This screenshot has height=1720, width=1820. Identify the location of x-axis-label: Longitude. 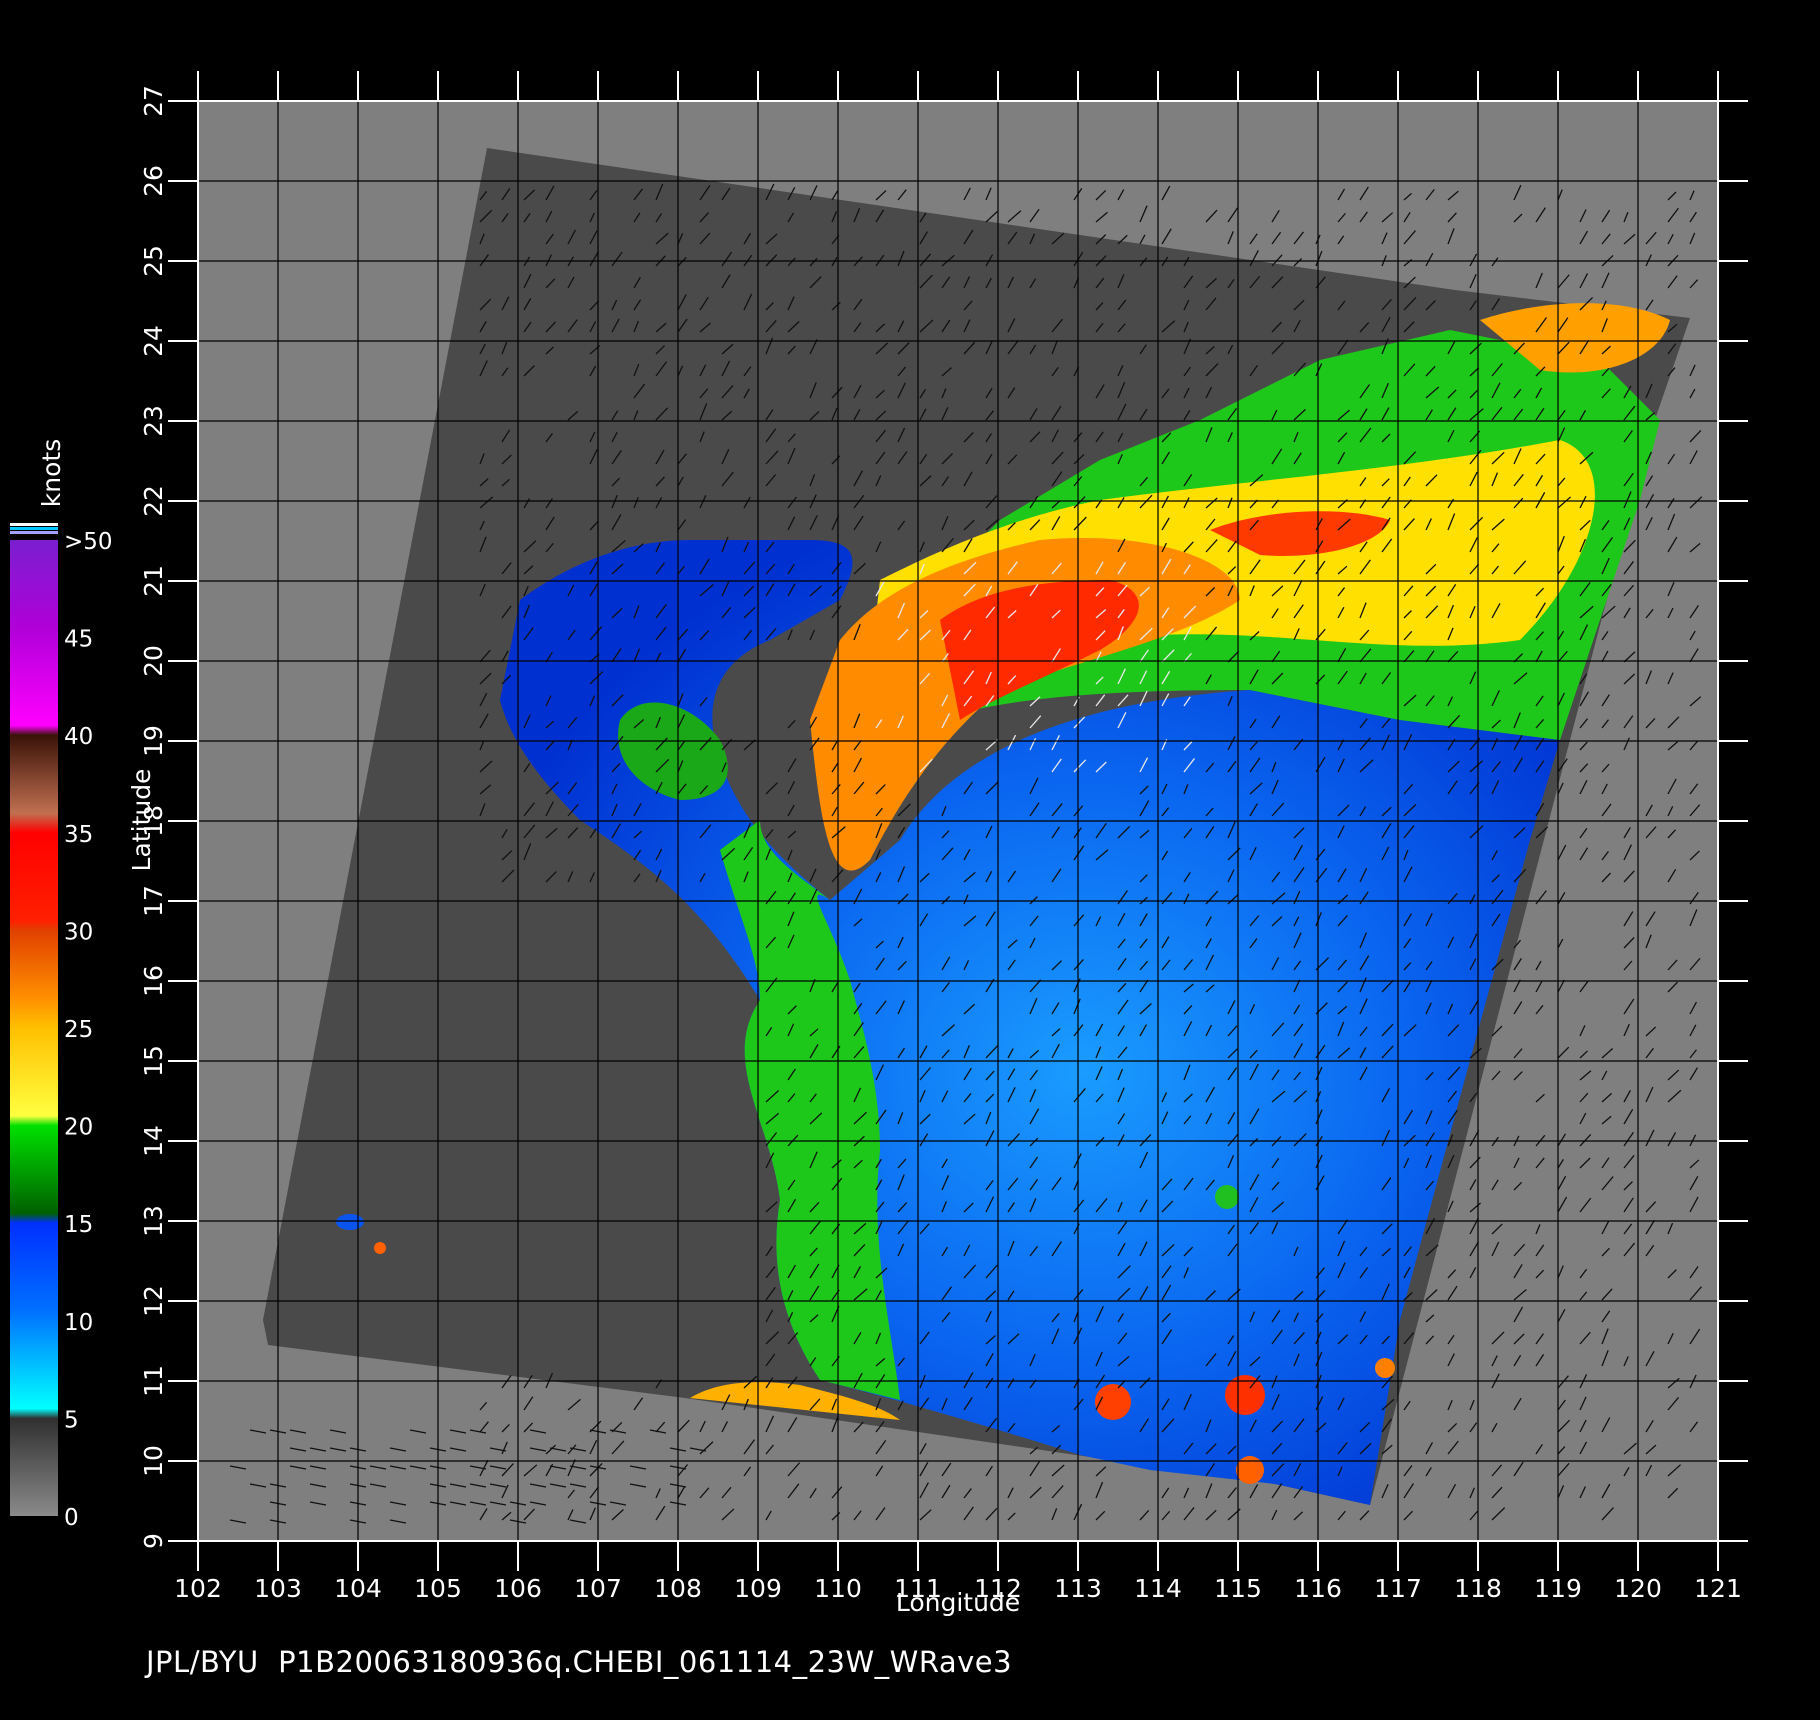
(958, 1602).